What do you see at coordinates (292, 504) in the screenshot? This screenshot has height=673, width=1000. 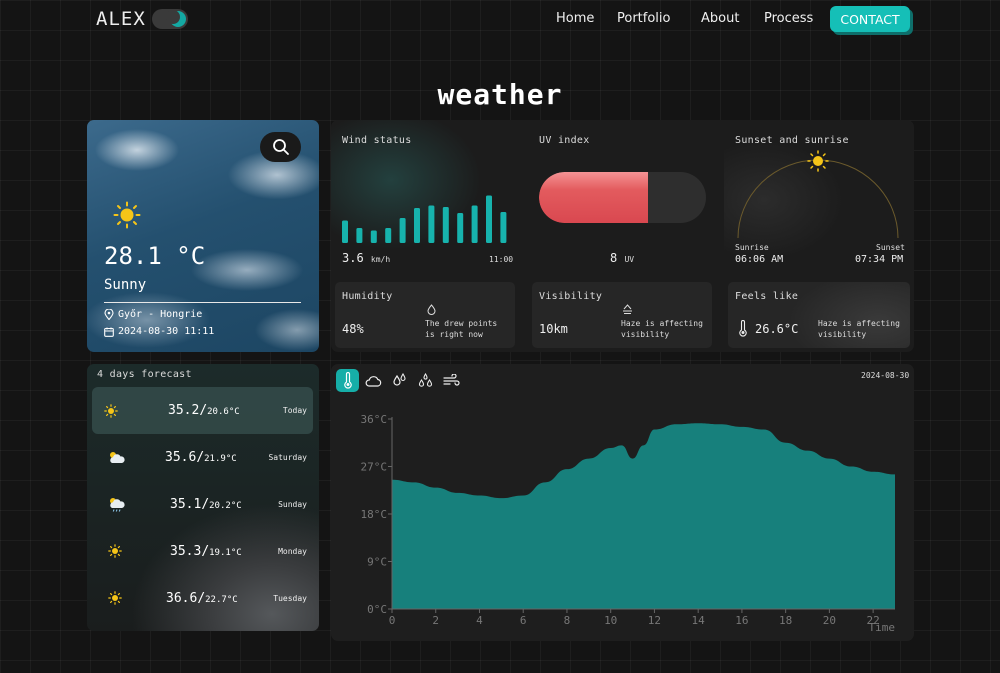 I see `forecast-day: Sunday` at bounding box center [292, 504].